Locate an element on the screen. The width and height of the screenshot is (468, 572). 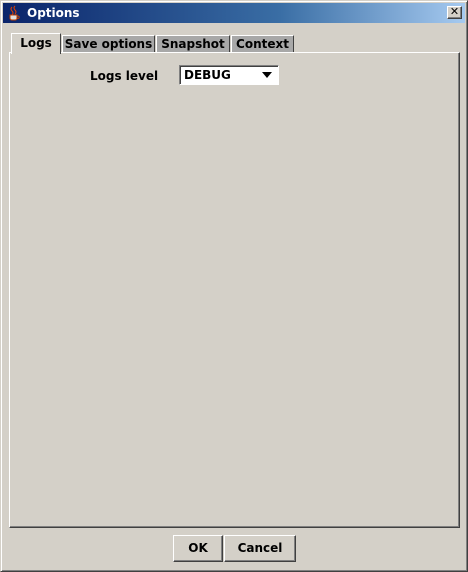
logs-level-label: Logs level is located at coordinates (124, 76).